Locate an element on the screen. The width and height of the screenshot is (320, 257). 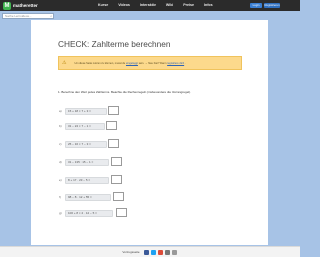
notice-text-middle: sein. → Neu hier? Dann is located at coordinates (152, 63).